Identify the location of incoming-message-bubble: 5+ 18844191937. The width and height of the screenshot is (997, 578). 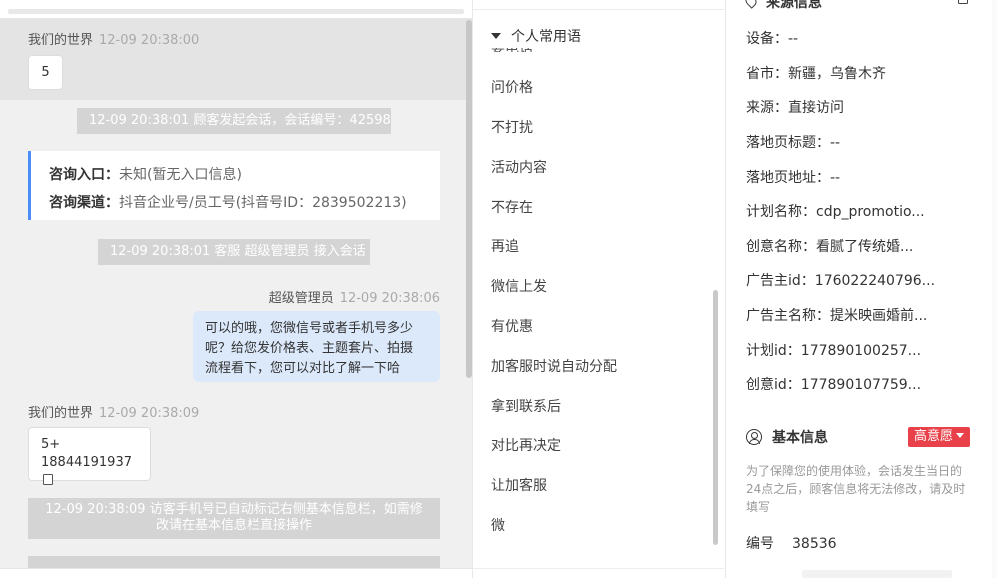
(89, 456).